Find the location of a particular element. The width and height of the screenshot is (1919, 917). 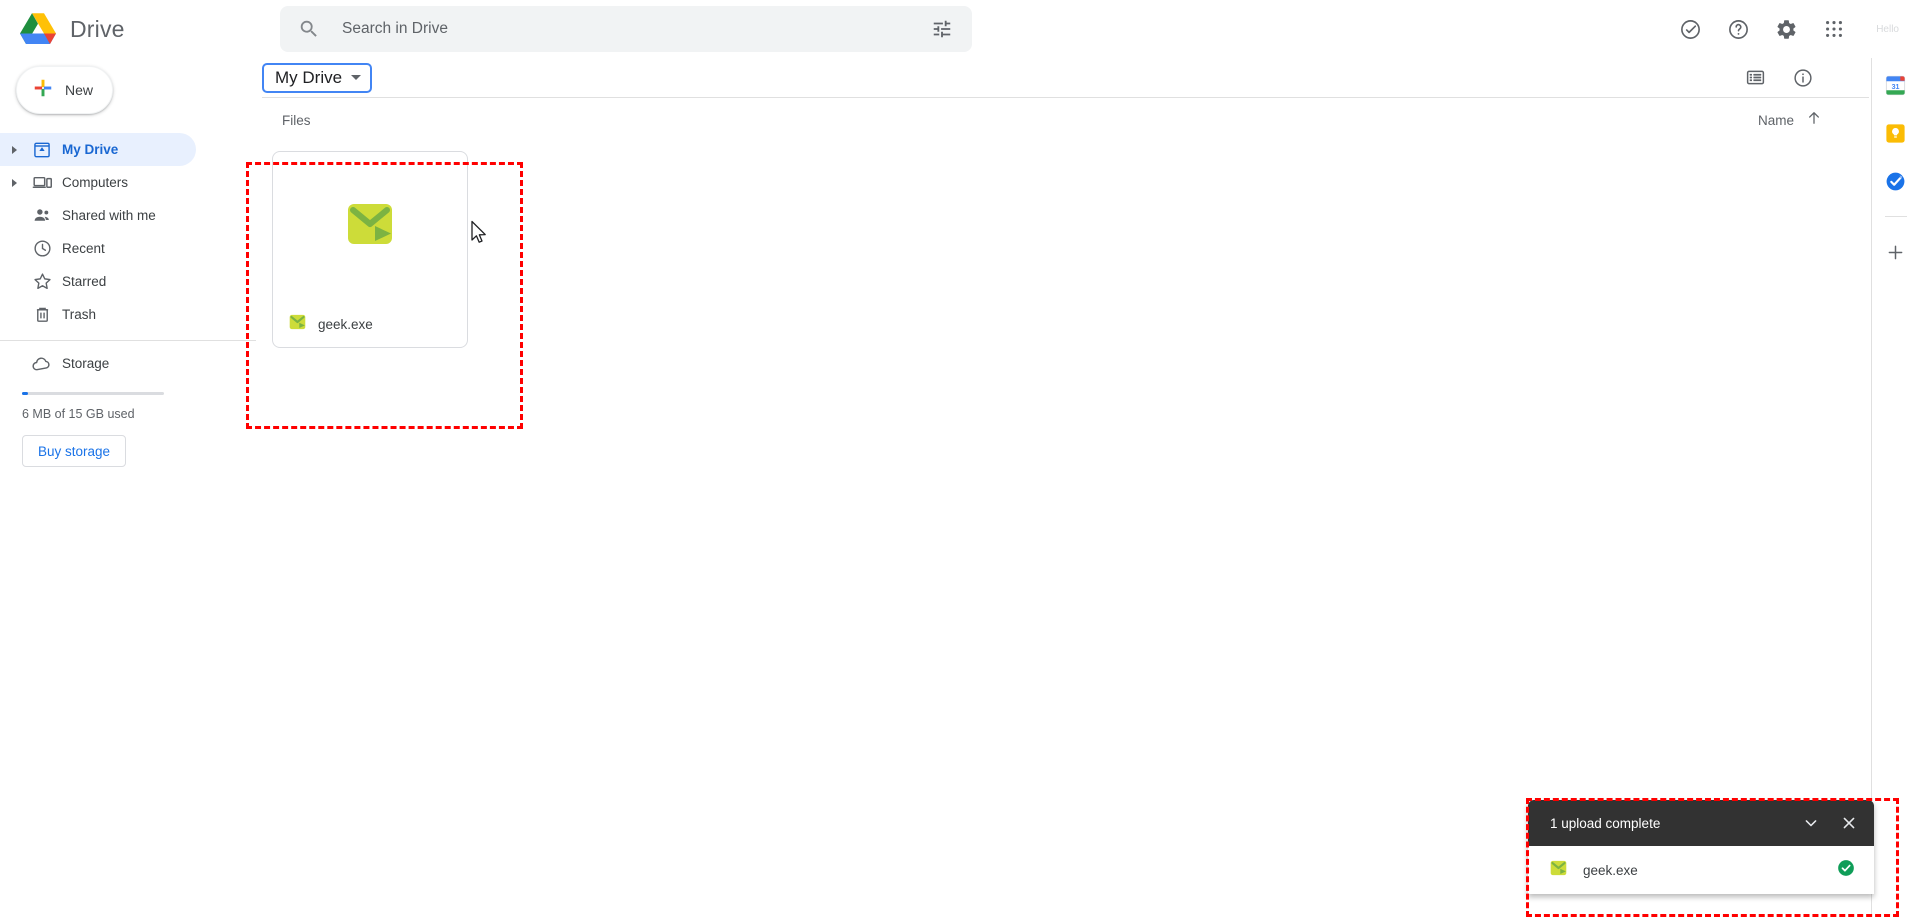

sidebar-item-storage: Storage is located at coordinates (98, 363).